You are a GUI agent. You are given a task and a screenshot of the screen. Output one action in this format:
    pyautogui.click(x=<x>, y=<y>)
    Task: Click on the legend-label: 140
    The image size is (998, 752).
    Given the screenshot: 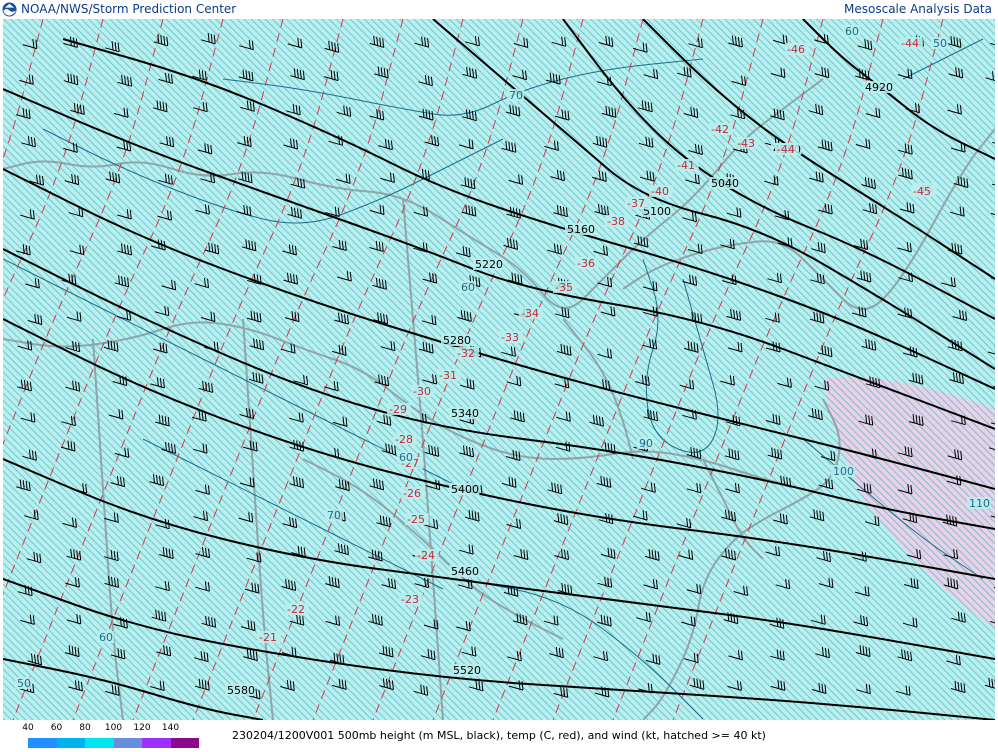 What is the action you would take?
    pyautogui.click(x=170, y=728)
    